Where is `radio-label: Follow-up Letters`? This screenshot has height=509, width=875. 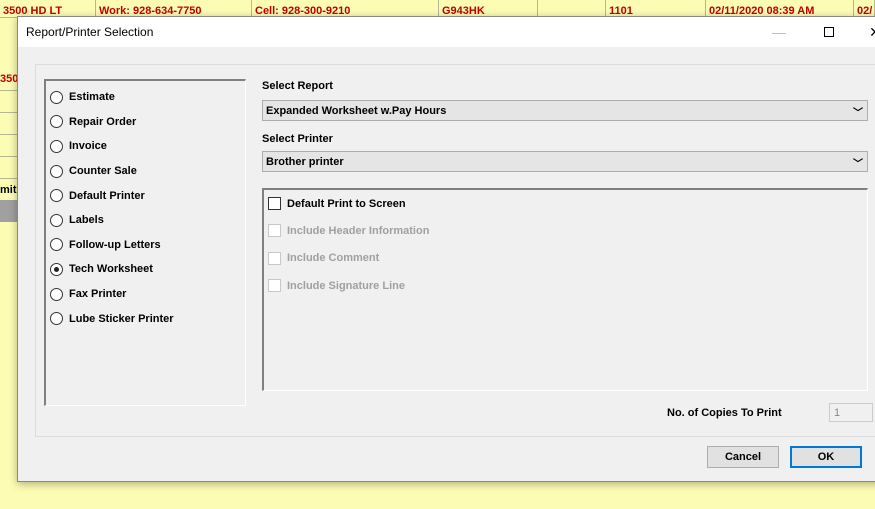 radio-label: Follow-up Letters is located at coordinates (115, 244).